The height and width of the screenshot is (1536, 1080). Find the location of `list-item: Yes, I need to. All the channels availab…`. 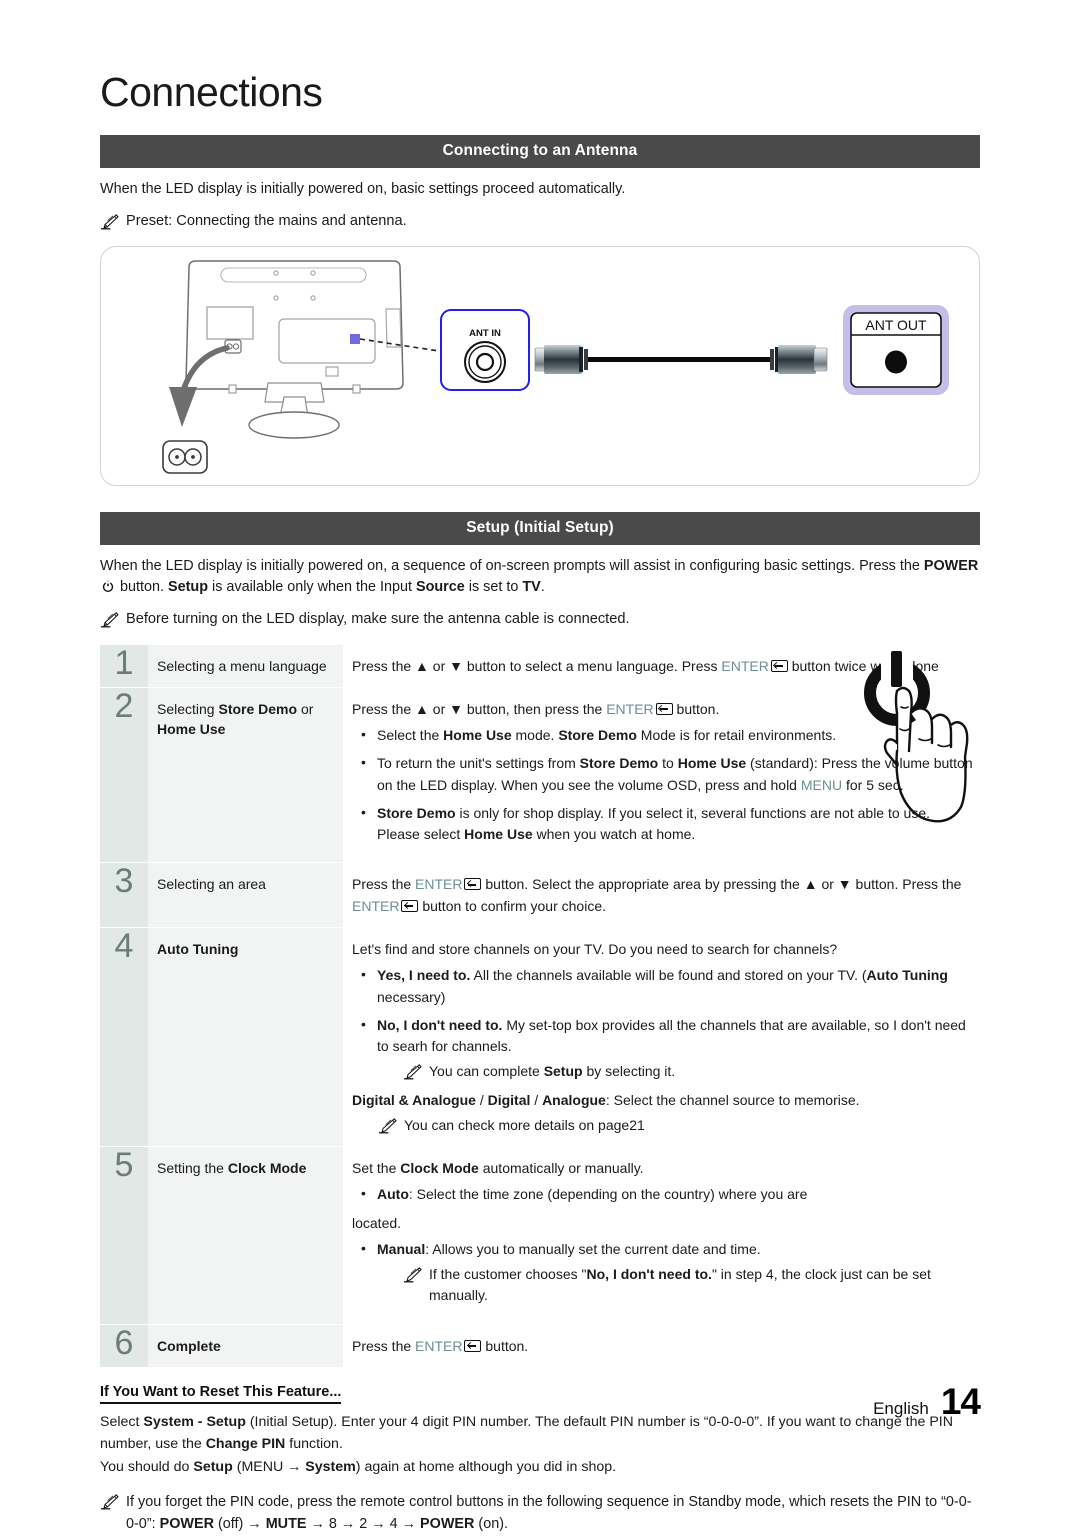

list-item: Yes, I need to. All the channels availab… is located at coordinates (664, 986).